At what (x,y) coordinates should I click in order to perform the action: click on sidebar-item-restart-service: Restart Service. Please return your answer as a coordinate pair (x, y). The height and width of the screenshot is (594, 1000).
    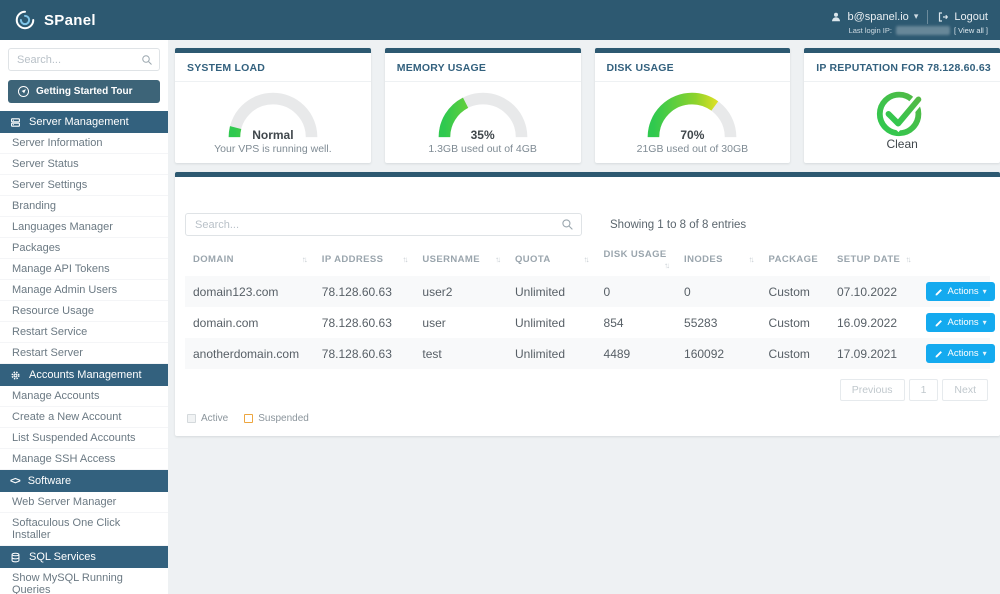
    Looking at the image, I should click on (84, 332).